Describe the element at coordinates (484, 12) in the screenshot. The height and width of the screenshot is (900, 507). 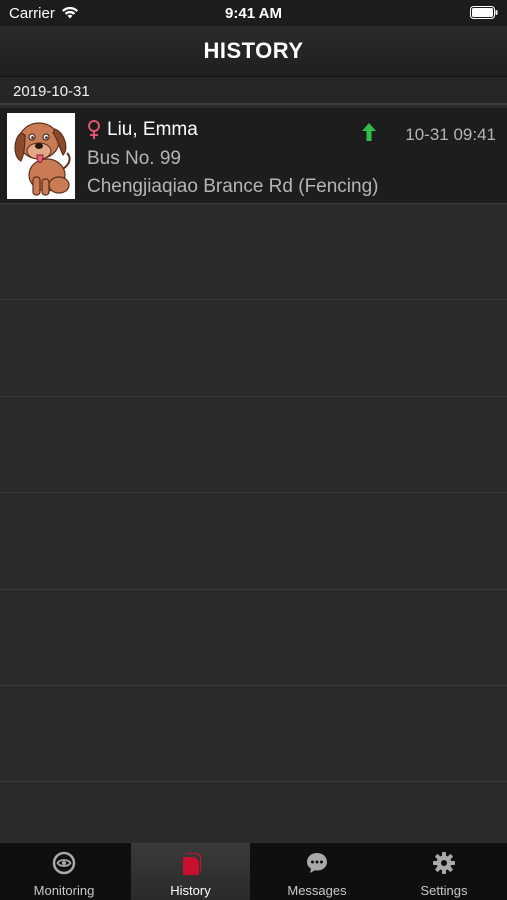
I see `battery-icon` at that location.